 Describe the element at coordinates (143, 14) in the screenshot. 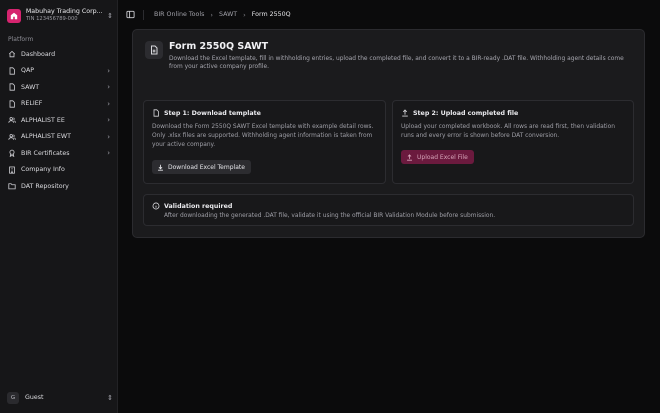

I see `divider` at that location.